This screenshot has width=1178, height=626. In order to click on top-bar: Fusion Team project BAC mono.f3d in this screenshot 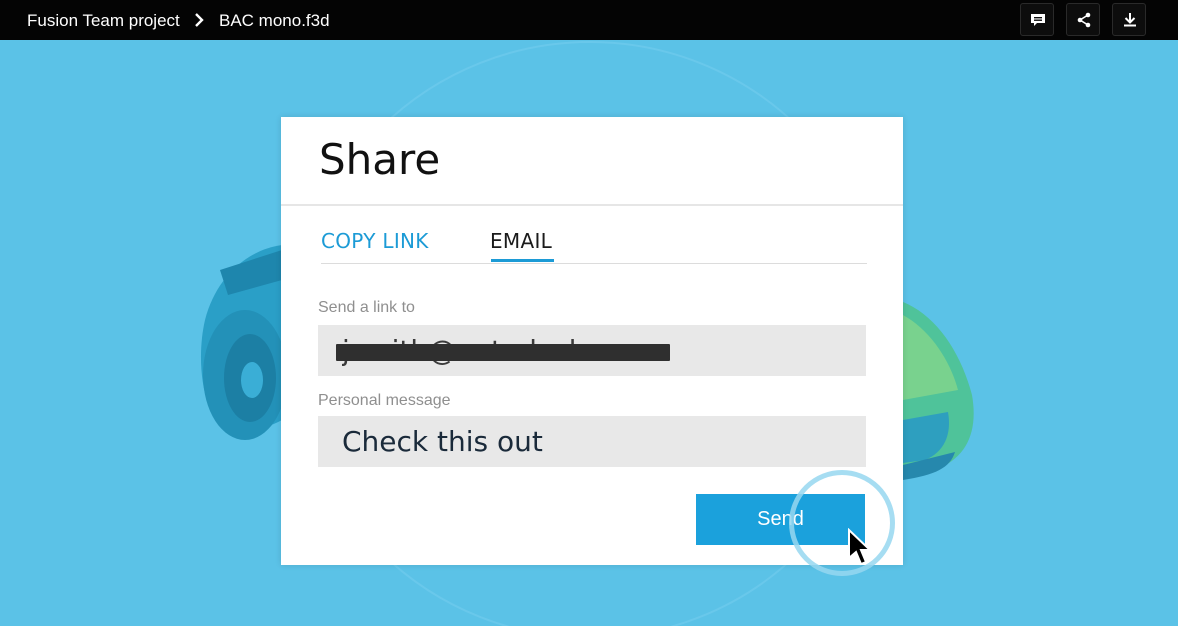, I will do `click(589, 20)`.